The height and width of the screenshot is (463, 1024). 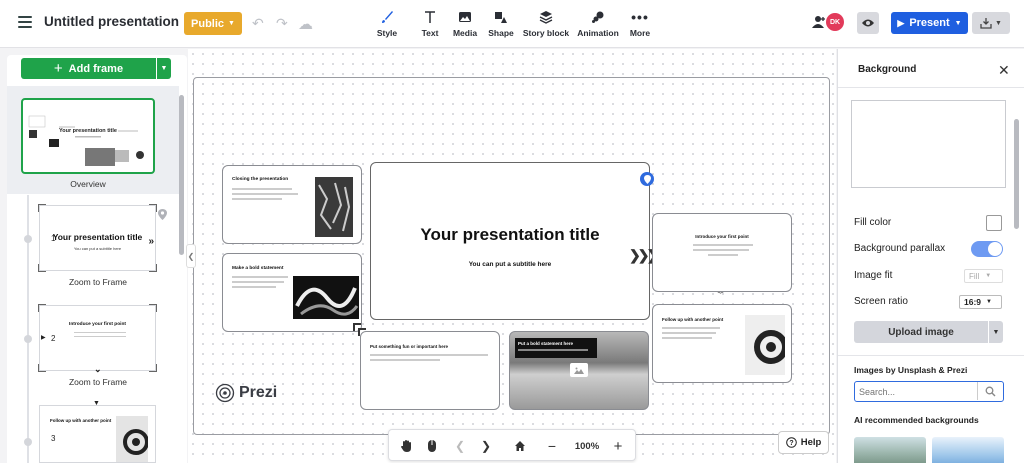 What do you see at coordinates (640, 17) in the screenshot?
I see `more-icon: •••` at bounding box center [640, 17].